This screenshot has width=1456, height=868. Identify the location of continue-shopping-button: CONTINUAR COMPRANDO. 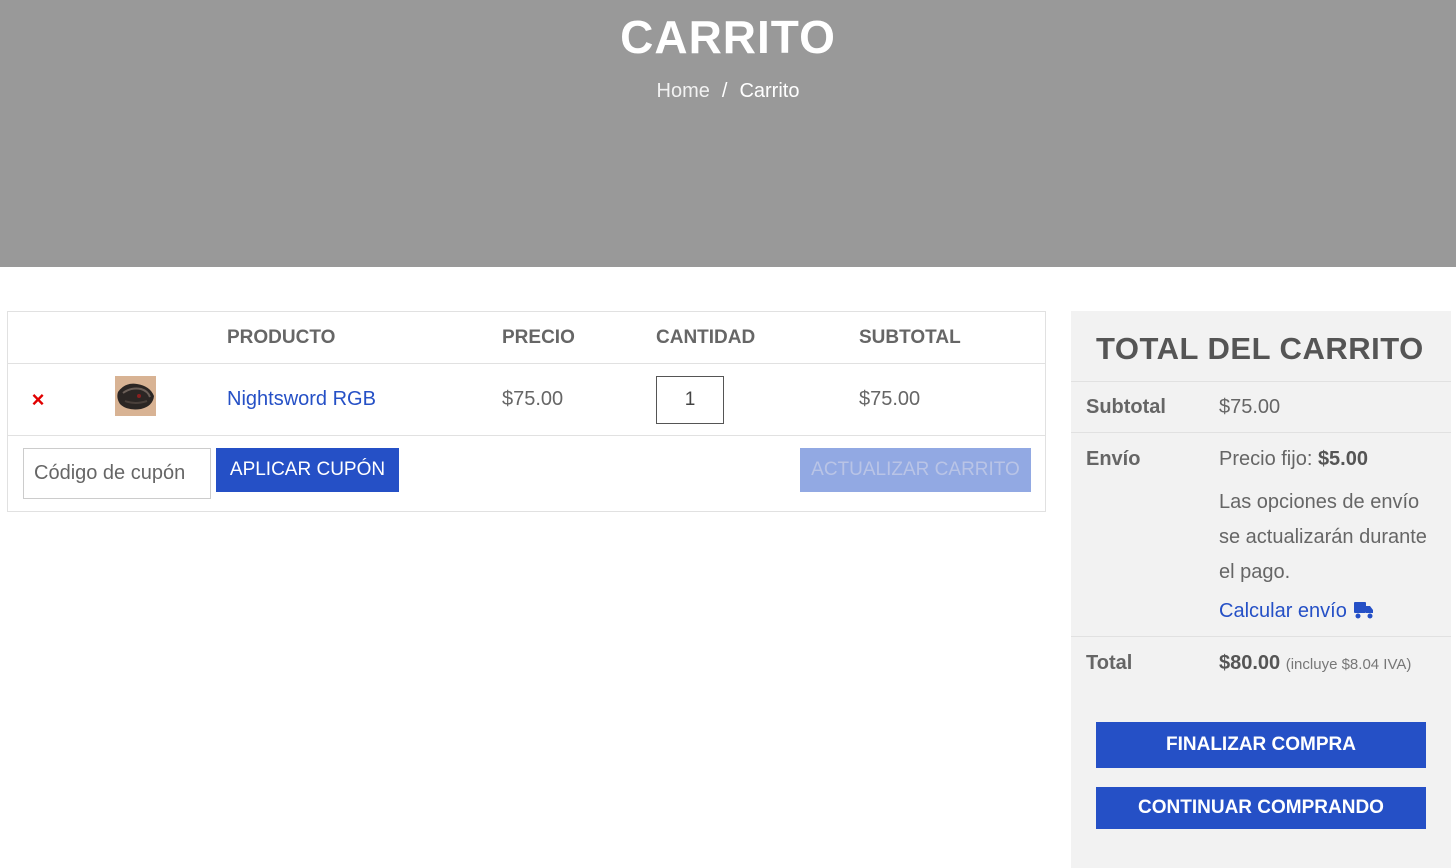
(1261, 808).